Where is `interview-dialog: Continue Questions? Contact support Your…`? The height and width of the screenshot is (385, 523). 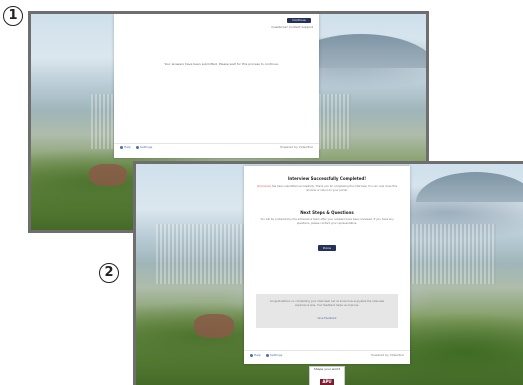
interview-dialog: Continue Questions? Contact support Your… is located at coordinates (216, 86).